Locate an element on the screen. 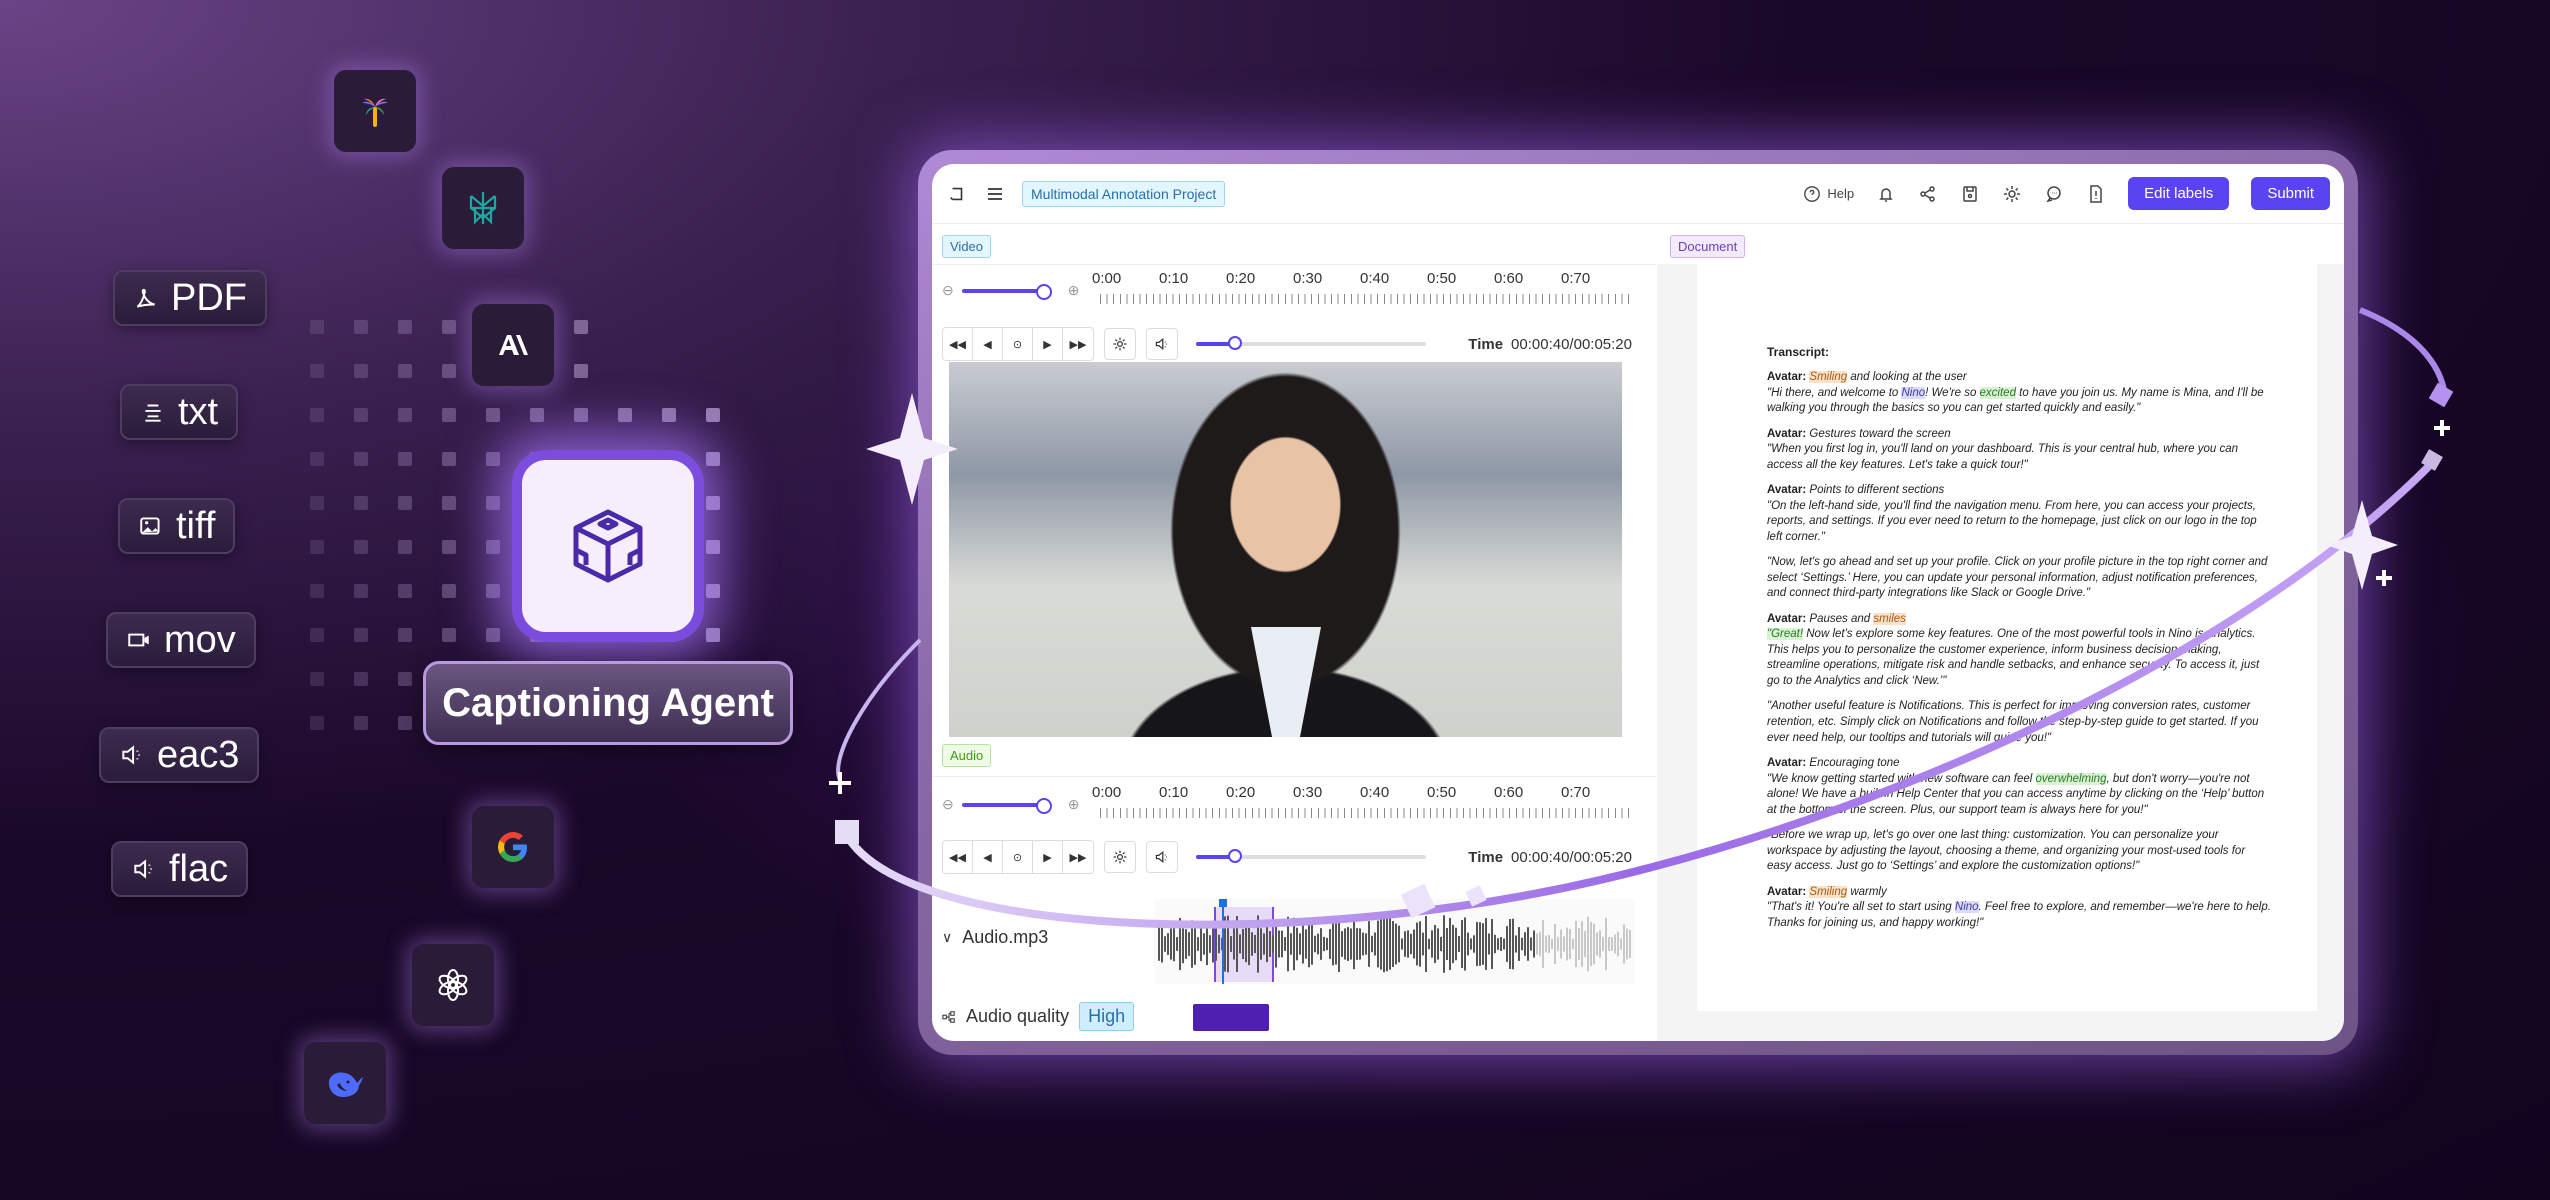  audio-track-toggle: ∨ Audio.mp3 is located at coordinates (995, 937).